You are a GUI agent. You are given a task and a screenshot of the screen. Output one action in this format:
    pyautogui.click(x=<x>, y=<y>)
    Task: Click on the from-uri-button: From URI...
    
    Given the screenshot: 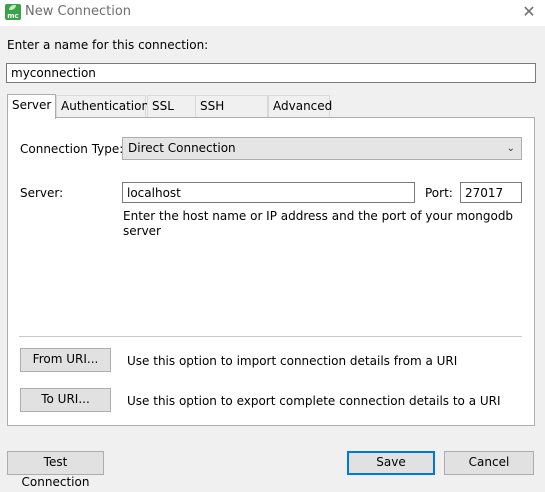 What is the action you would take?
    pyautogui.click(x=65, y=360)
    